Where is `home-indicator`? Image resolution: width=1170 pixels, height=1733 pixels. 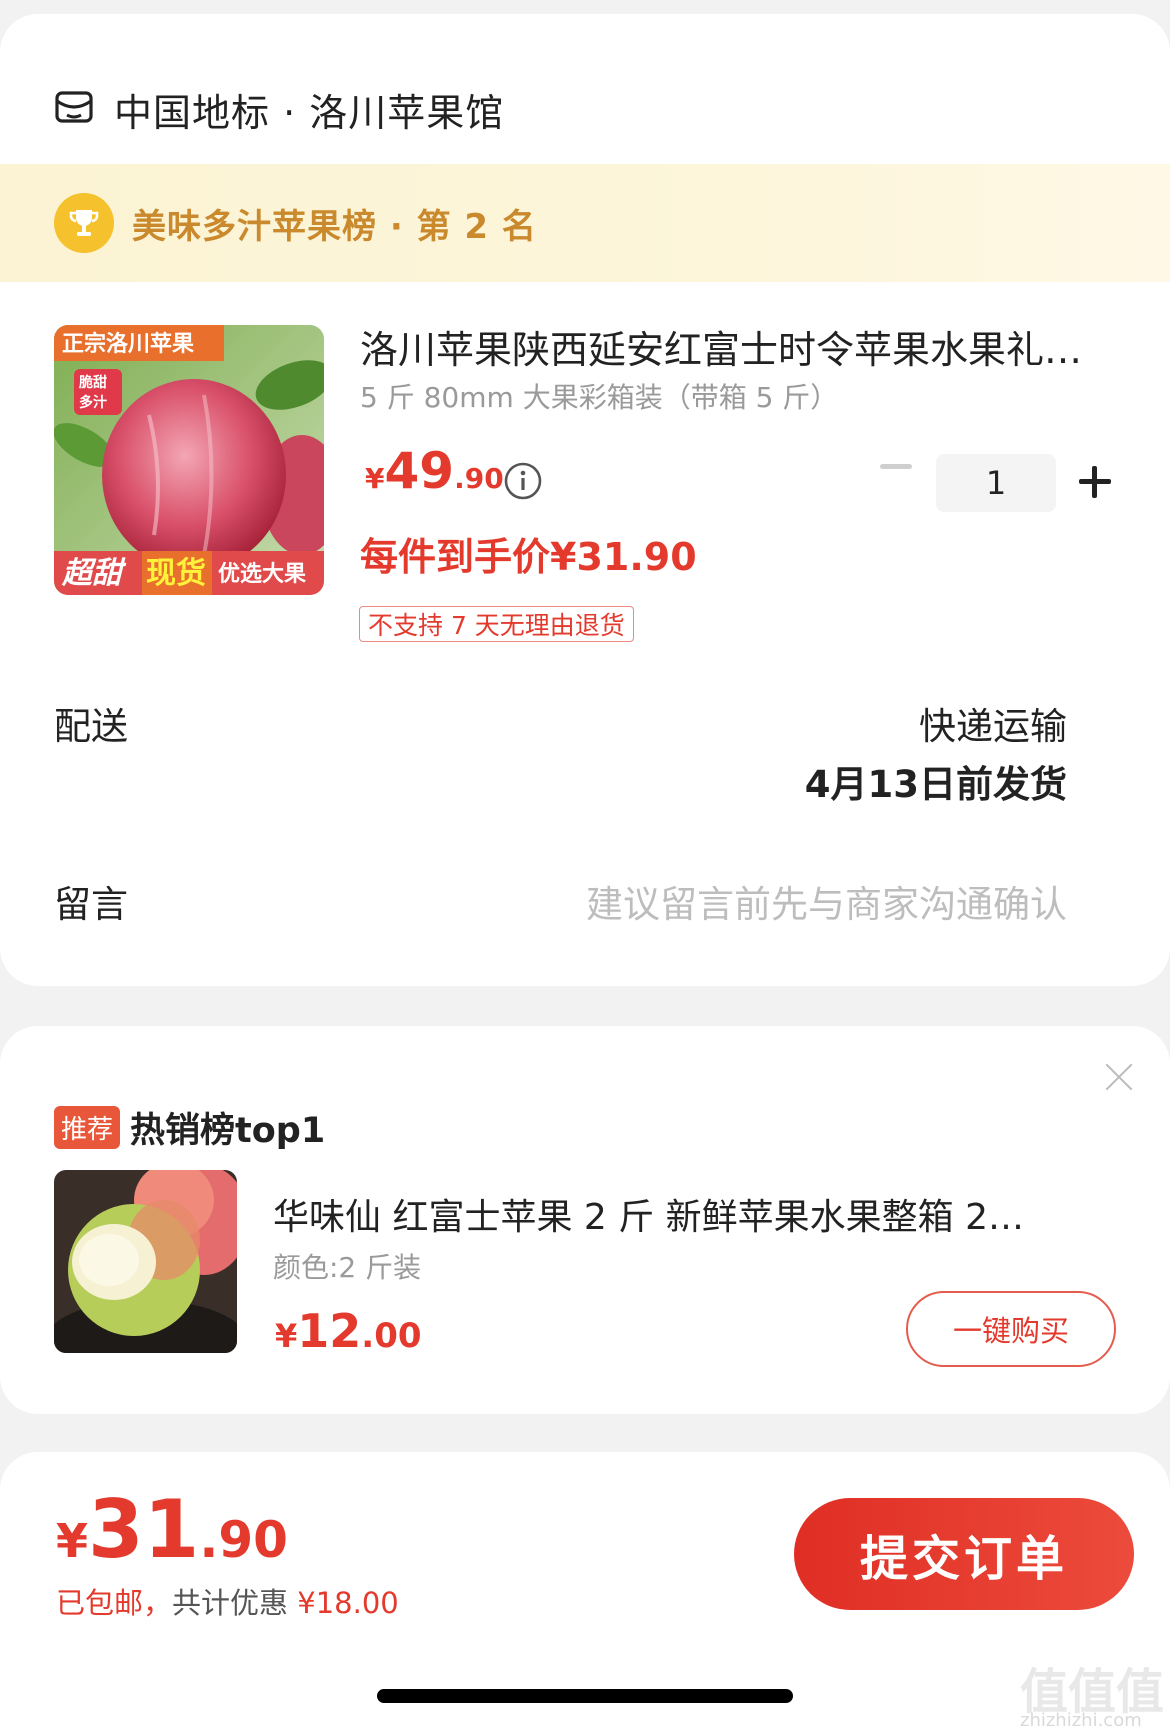
home-indicator is located at coordinates (585, 1696).